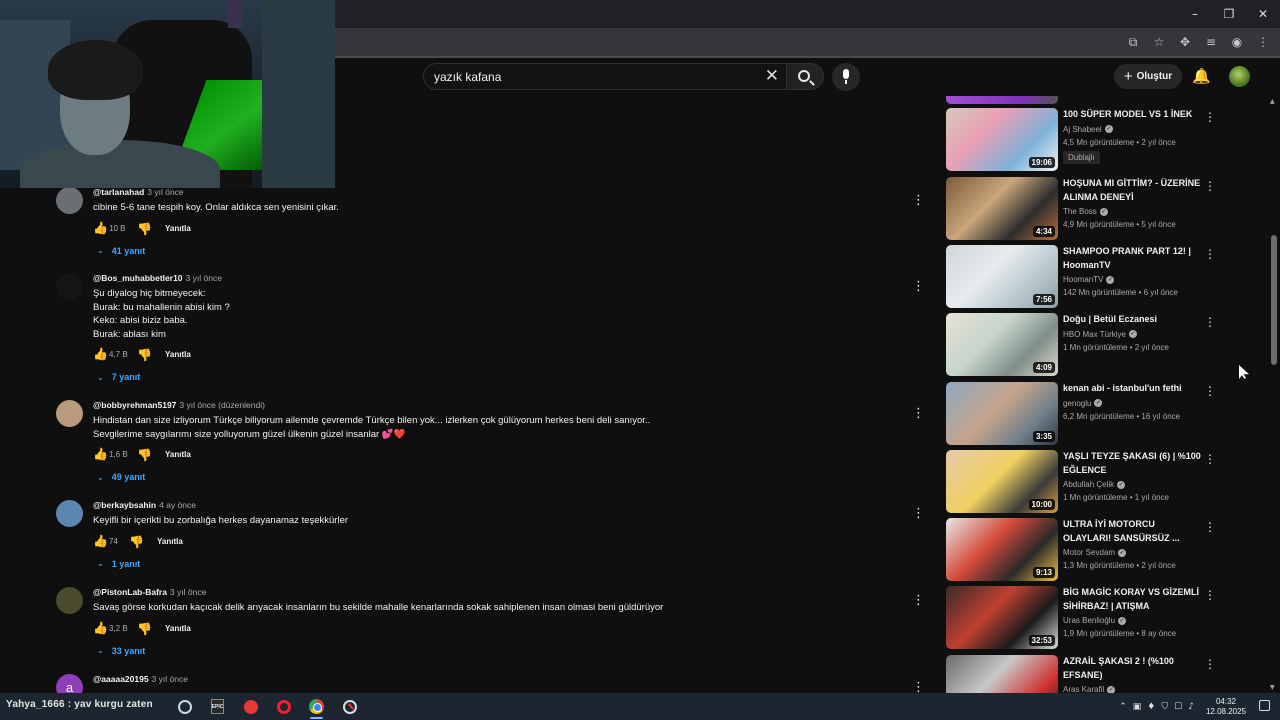  Describe the element at coordinates (1133, 258) in the screenshot. I see `video-title: SHAMPOO PRANK PART 12! | HoomanTV` at that location.